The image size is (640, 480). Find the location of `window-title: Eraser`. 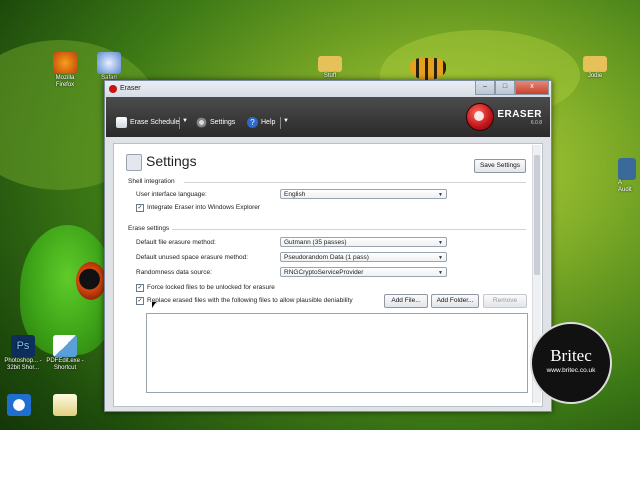

window-title: Eraser is located at coordinates (130, 88).